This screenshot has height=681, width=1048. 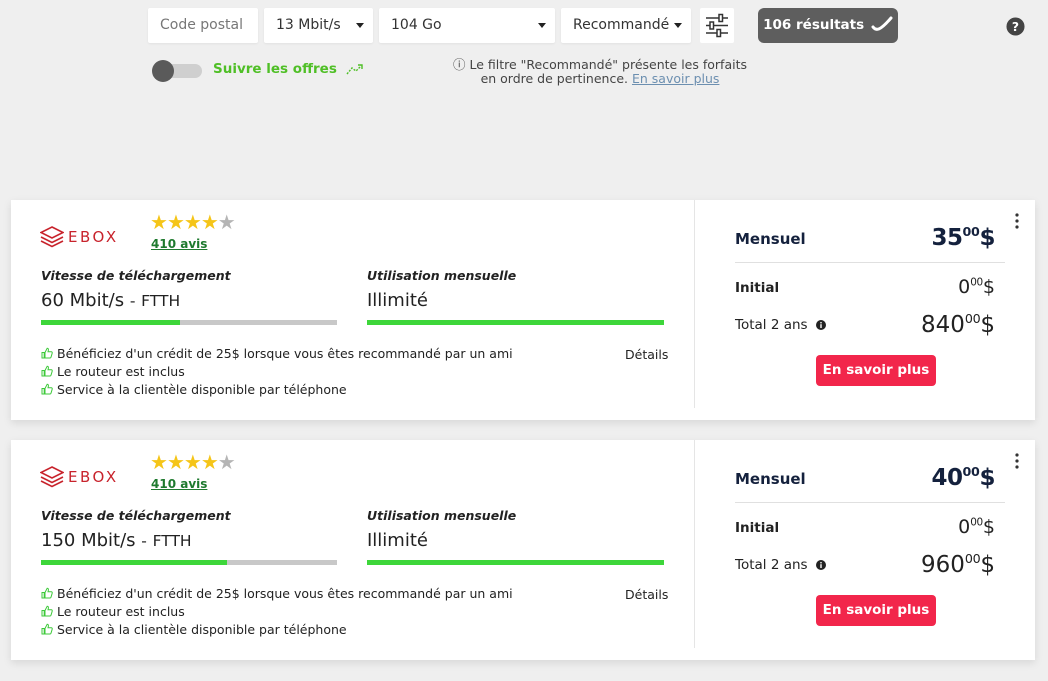 I want to click on speed-value: 150 Mbit/s - FTTH, so click(x=116, y=540).